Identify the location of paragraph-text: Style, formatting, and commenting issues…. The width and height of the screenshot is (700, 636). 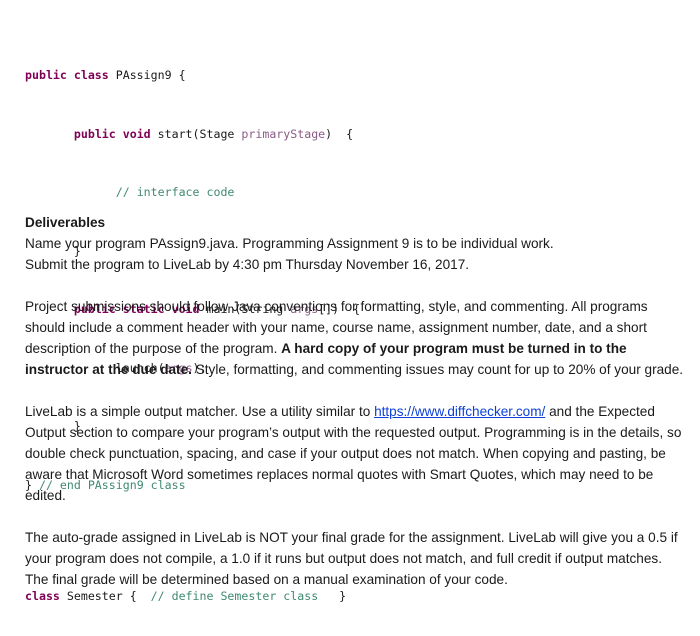
(437, 369).